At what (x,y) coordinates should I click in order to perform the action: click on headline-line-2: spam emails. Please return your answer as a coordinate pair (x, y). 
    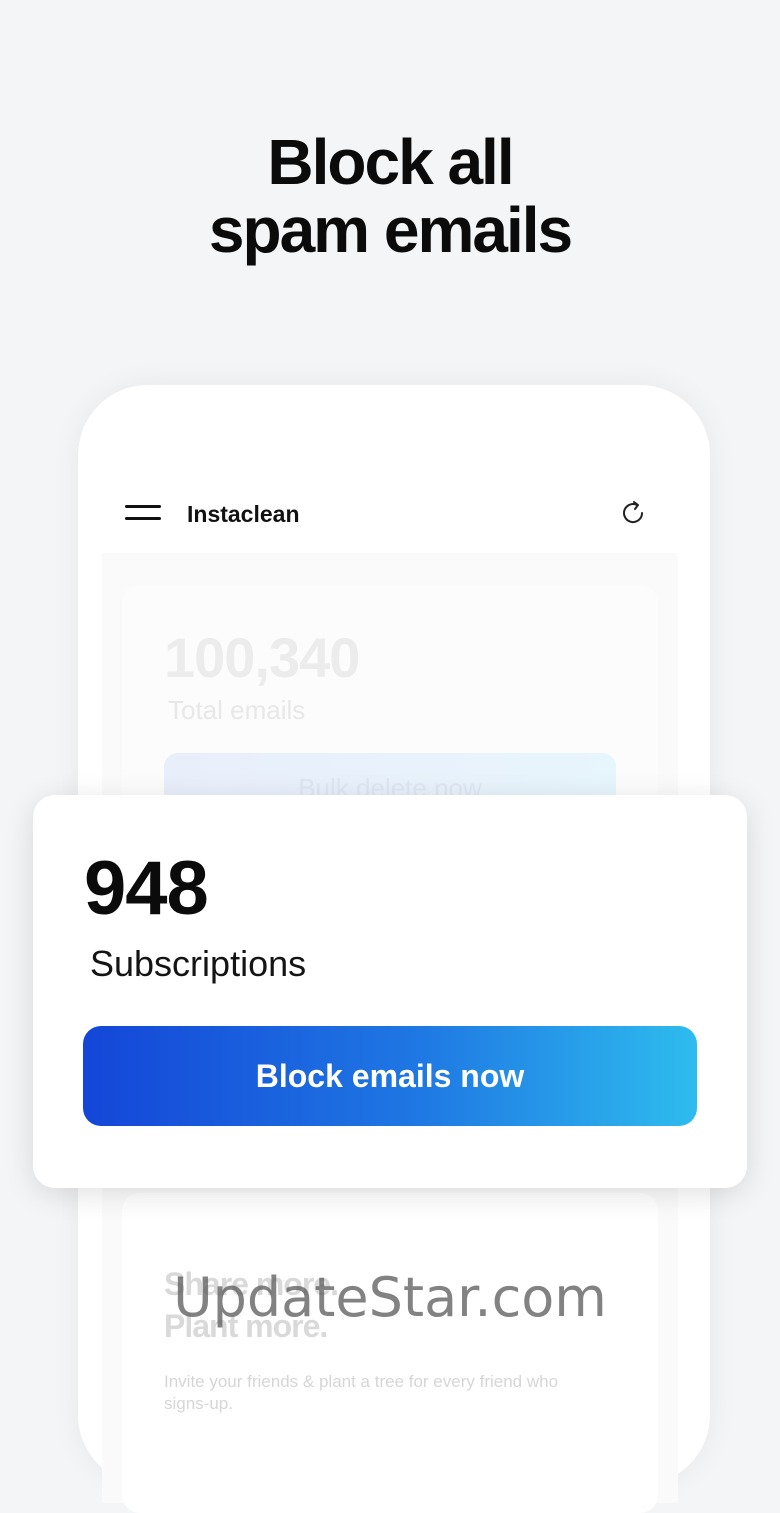
    Looking at the image, I should click on (390, 230).